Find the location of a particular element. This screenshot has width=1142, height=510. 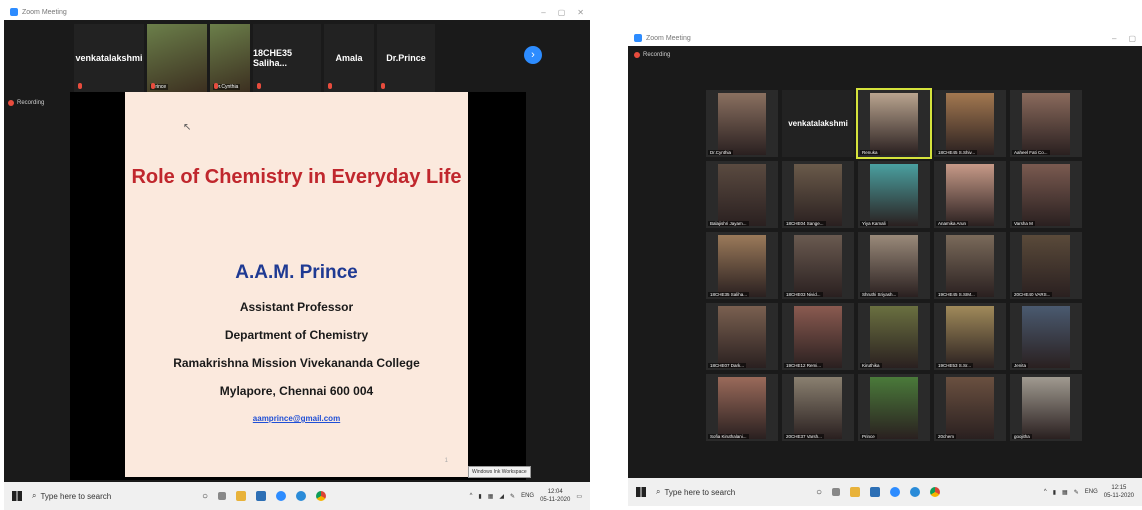

volume-icon: ◢ is located at coordinates (501, 496).